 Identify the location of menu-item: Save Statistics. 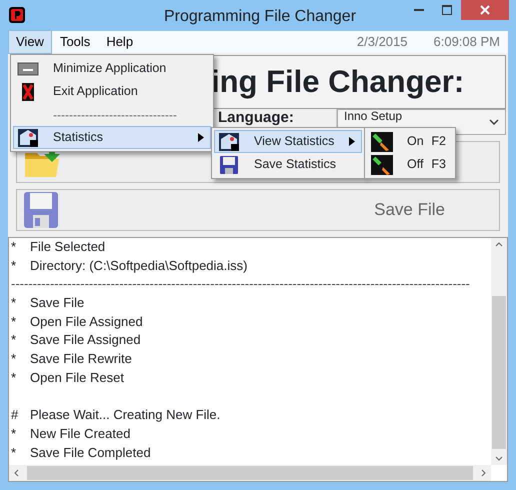
(288, 164).